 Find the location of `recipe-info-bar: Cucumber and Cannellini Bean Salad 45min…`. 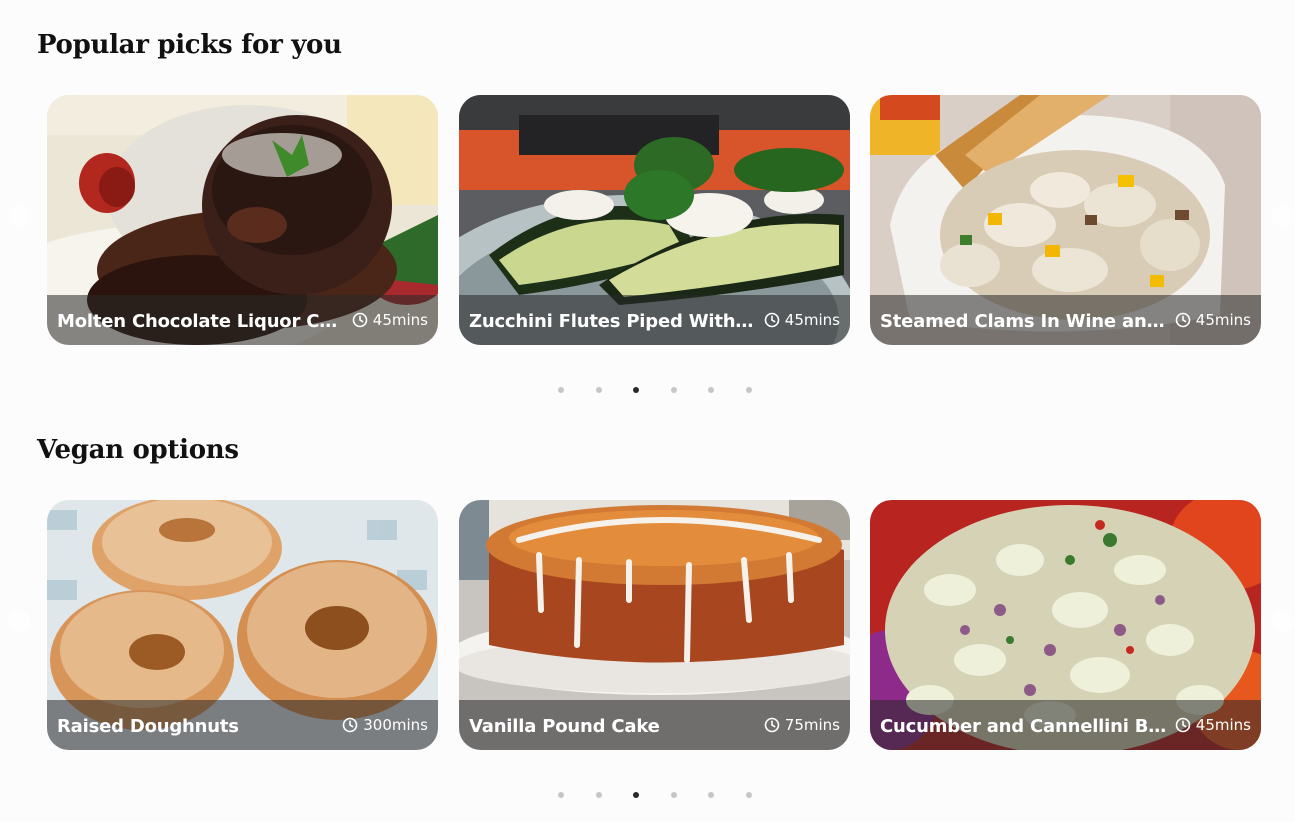

recipe-info-bar: Cucumber and Cannellini Bean Salad 45min… is located at coordinates (1065, 725).